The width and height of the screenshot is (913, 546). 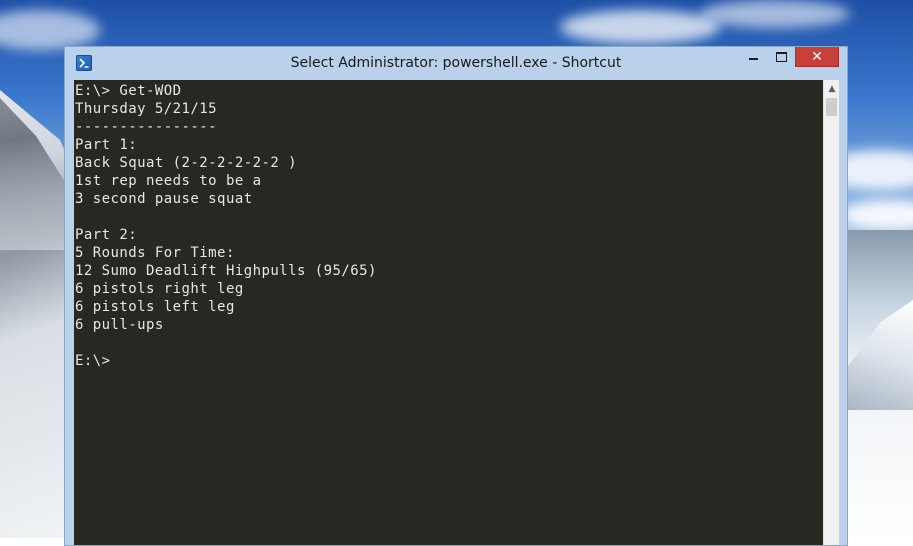 What do you see at coordinates (164, 199) in the screenshot?
I see `console-line: 3 second pause squat` at bounding box center [164, 199].